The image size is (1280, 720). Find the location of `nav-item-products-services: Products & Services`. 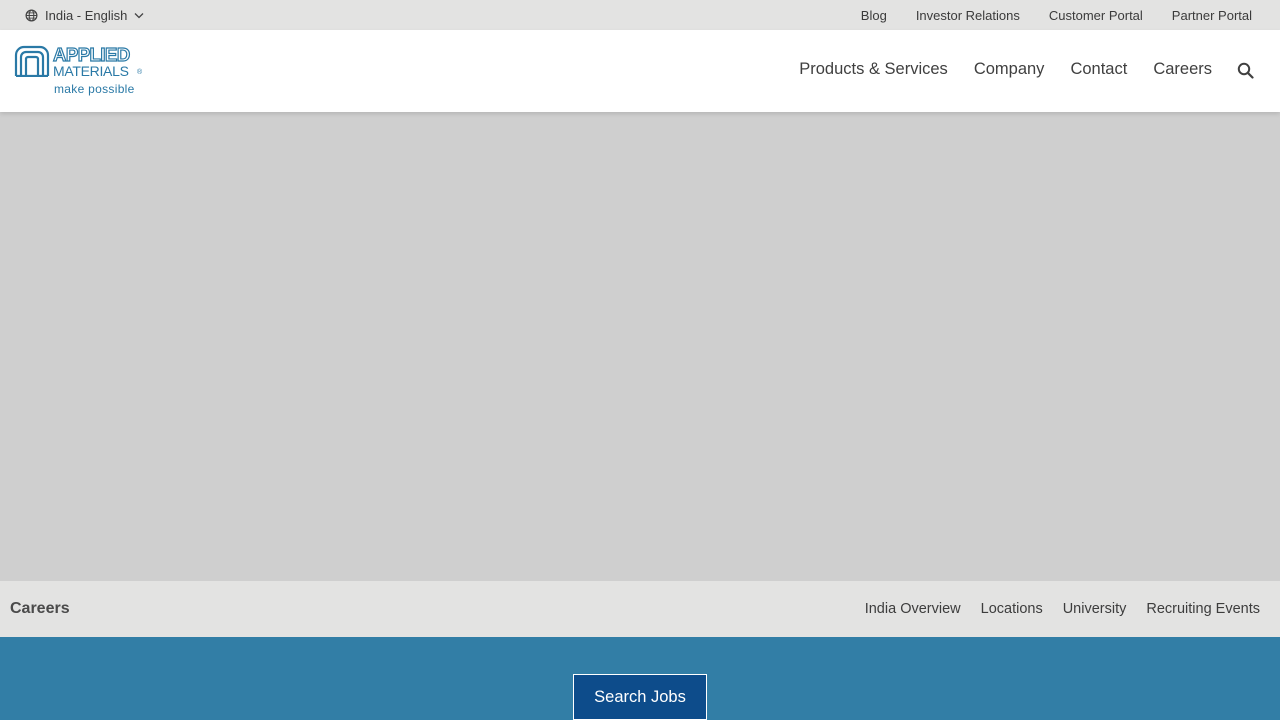

nav-item-products-services: Products & Services is located at coordinates (873, 69).